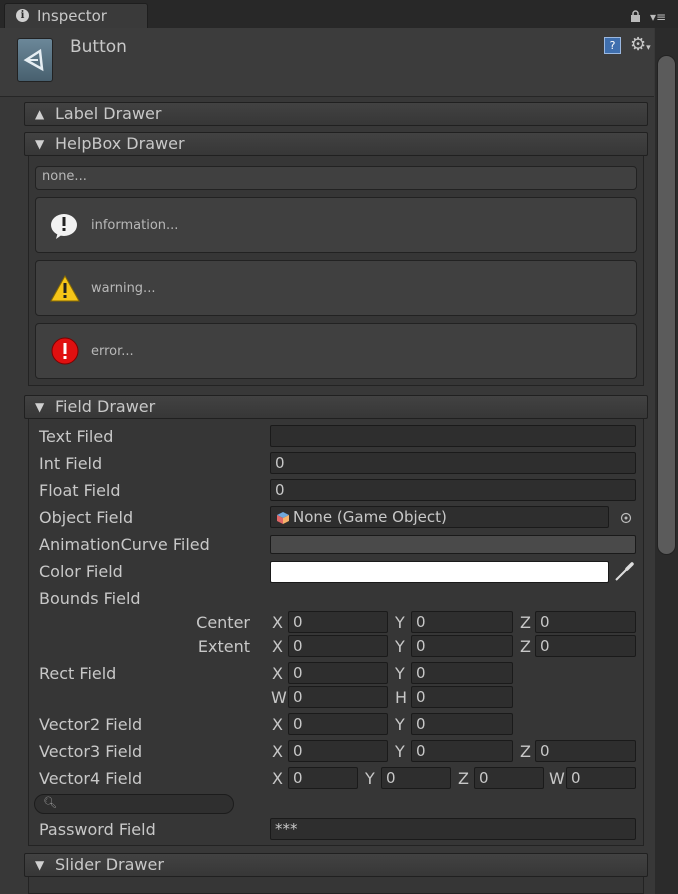  Describe the element at coordinates (91, 778) in the screenshot. I see `vector4-field-label: Vector4 Field` at that location.